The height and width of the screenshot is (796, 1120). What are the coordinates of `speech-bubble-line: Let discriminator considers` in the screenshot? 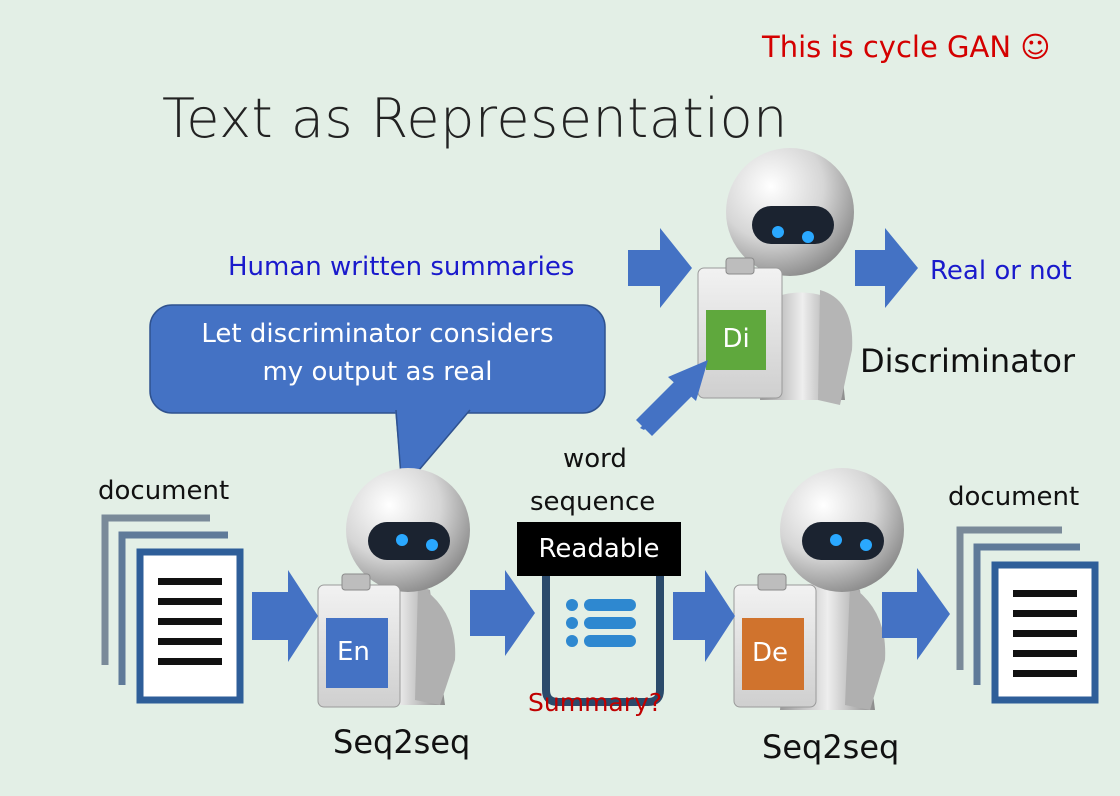 It's located at (377, 334).